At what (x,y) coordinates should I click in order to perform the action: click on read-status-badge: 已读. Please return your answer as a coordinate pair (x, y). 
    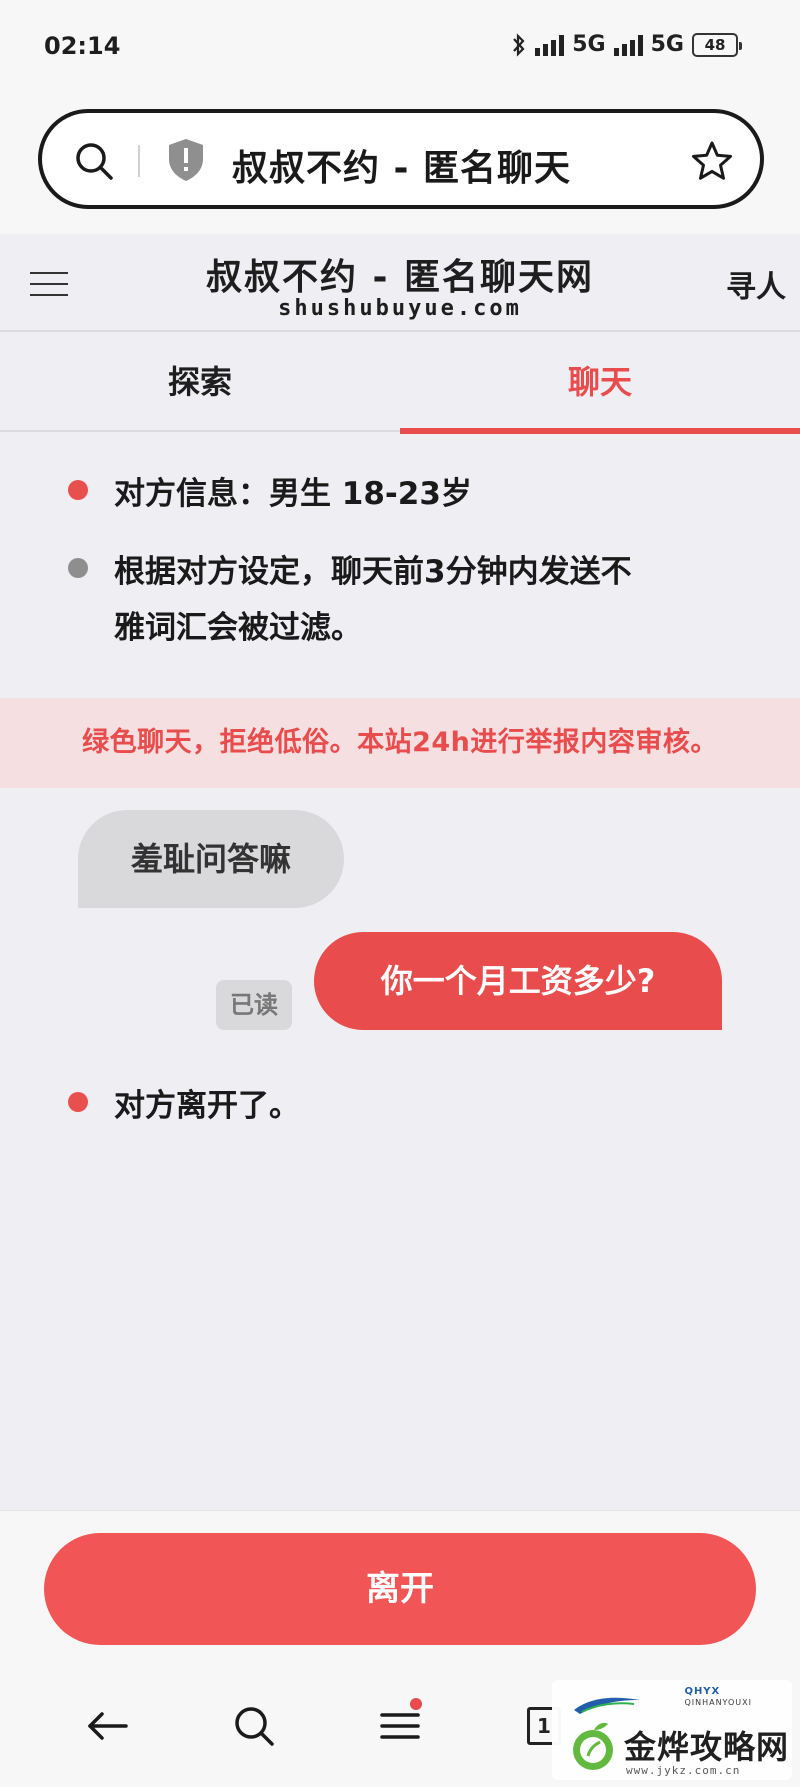
    Looking at the image, I should click on (254, 1005).